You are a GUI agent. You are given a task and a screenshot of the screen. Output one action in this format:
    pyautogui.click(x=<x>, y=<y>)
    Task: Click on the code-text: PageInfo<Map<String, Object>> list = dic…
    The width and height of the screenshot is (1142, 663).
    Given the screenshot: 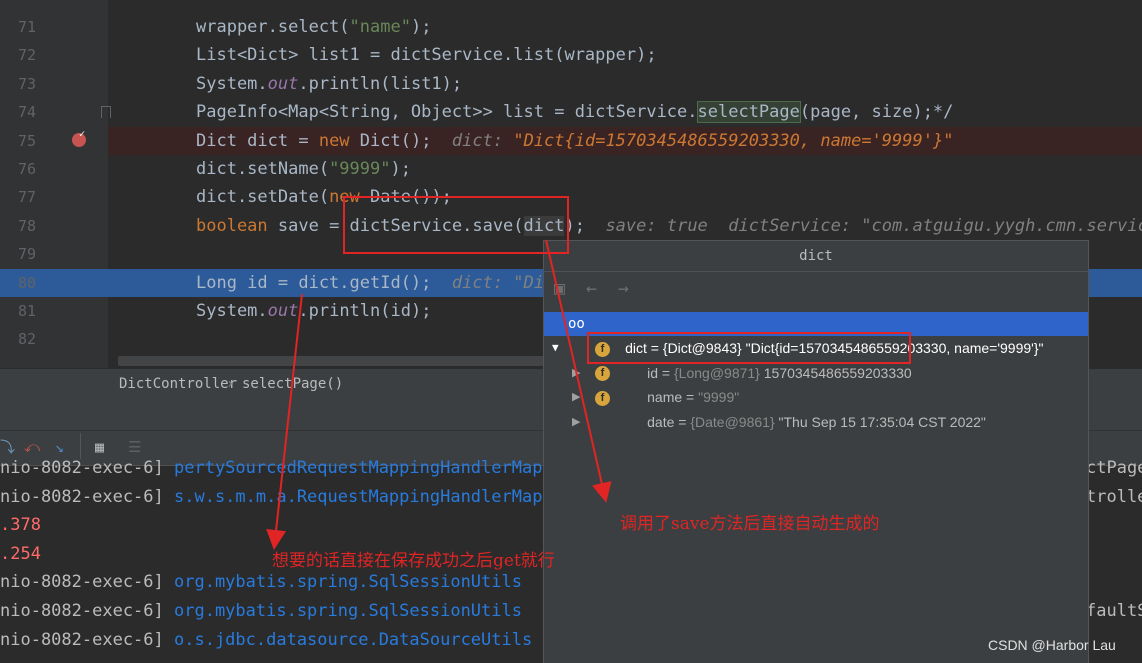 What is the action you would take?
    pyautogui.click(x=574, y=112)
    